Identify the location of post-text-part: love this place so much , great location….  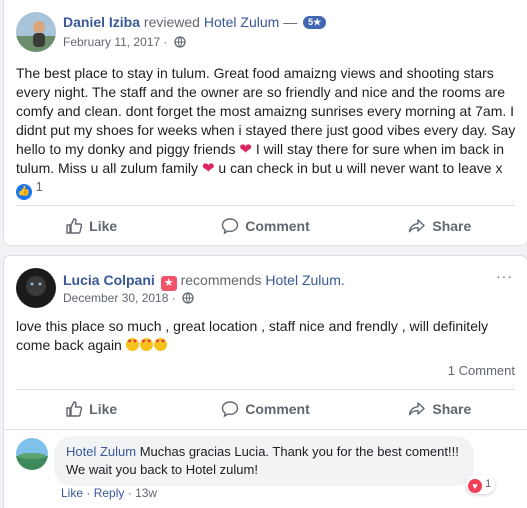
(252, 335).